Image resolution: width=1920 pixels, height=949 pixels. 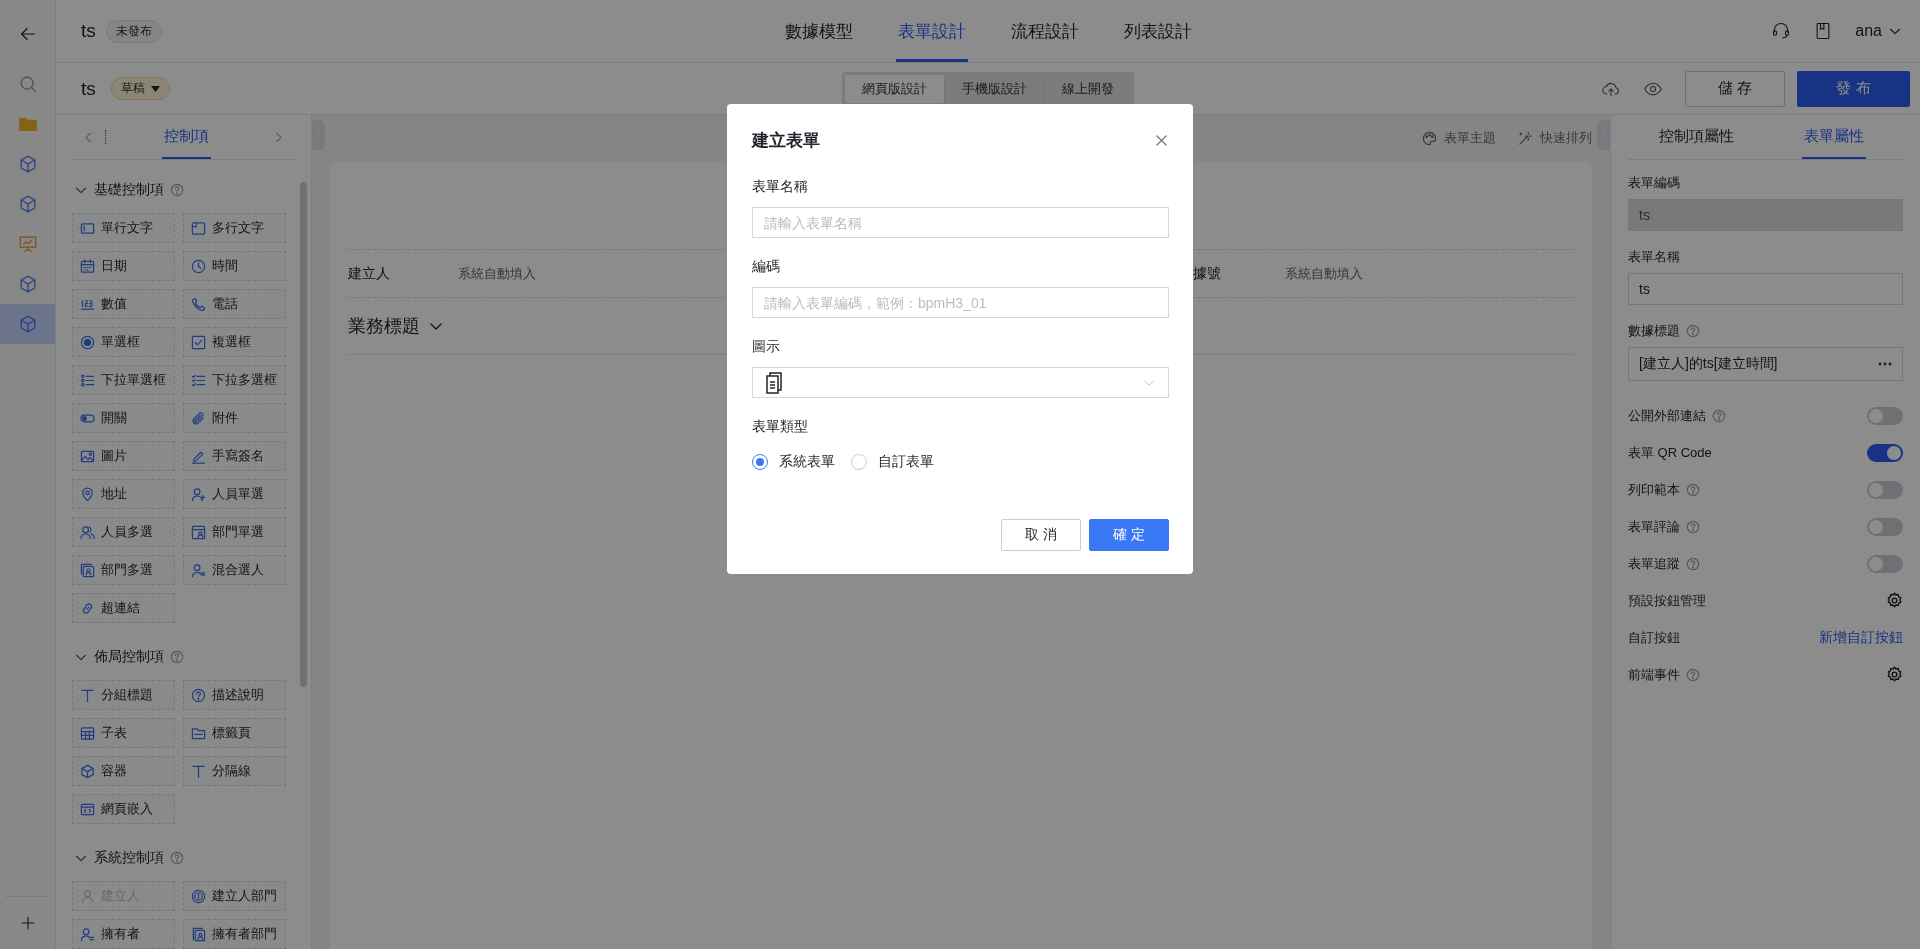 What do you see at coordinates (123, 695) in the screenshot?
I see `control-item: 分組標題` at bounding box center [123, 695].